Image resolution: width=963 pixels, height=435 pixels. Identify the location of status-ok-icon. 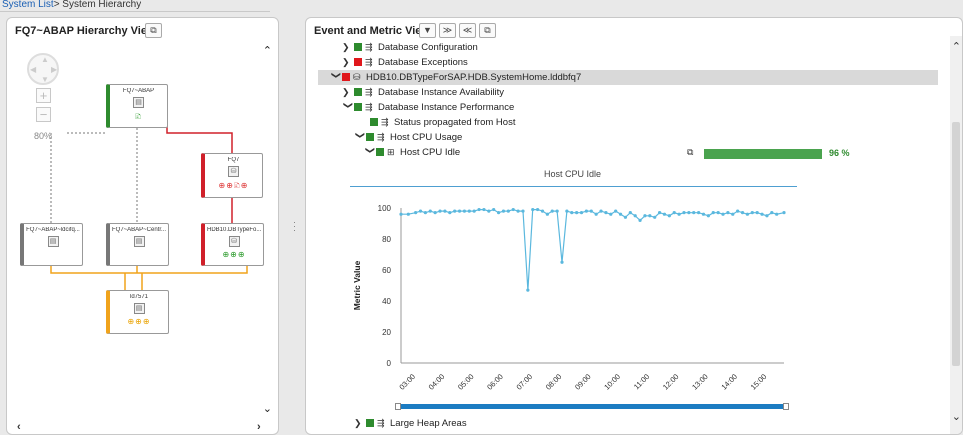
(358, 47).